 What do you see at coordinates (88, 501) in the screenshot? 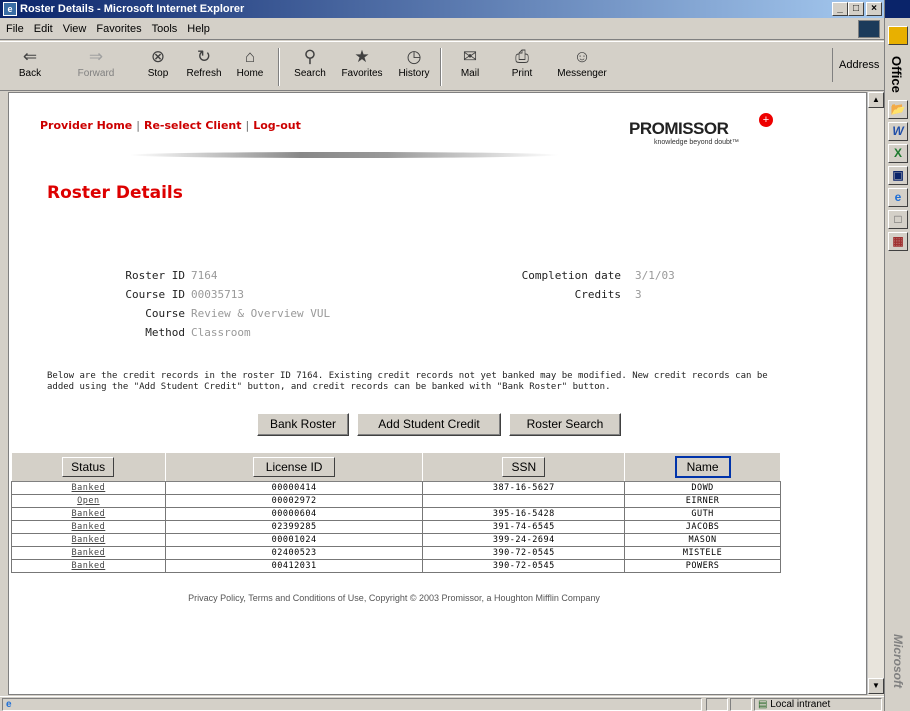
I see `status-link: Open` at bounding box center [88, 501].